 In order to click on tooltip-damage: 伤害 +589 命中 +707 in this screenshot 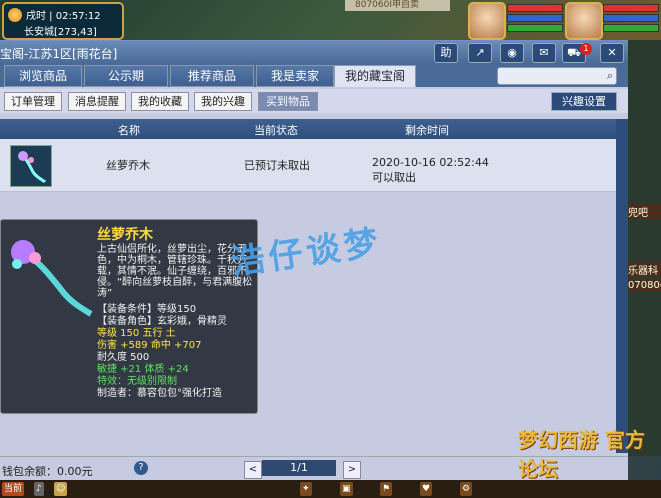, I will do `click(149, 345)`.